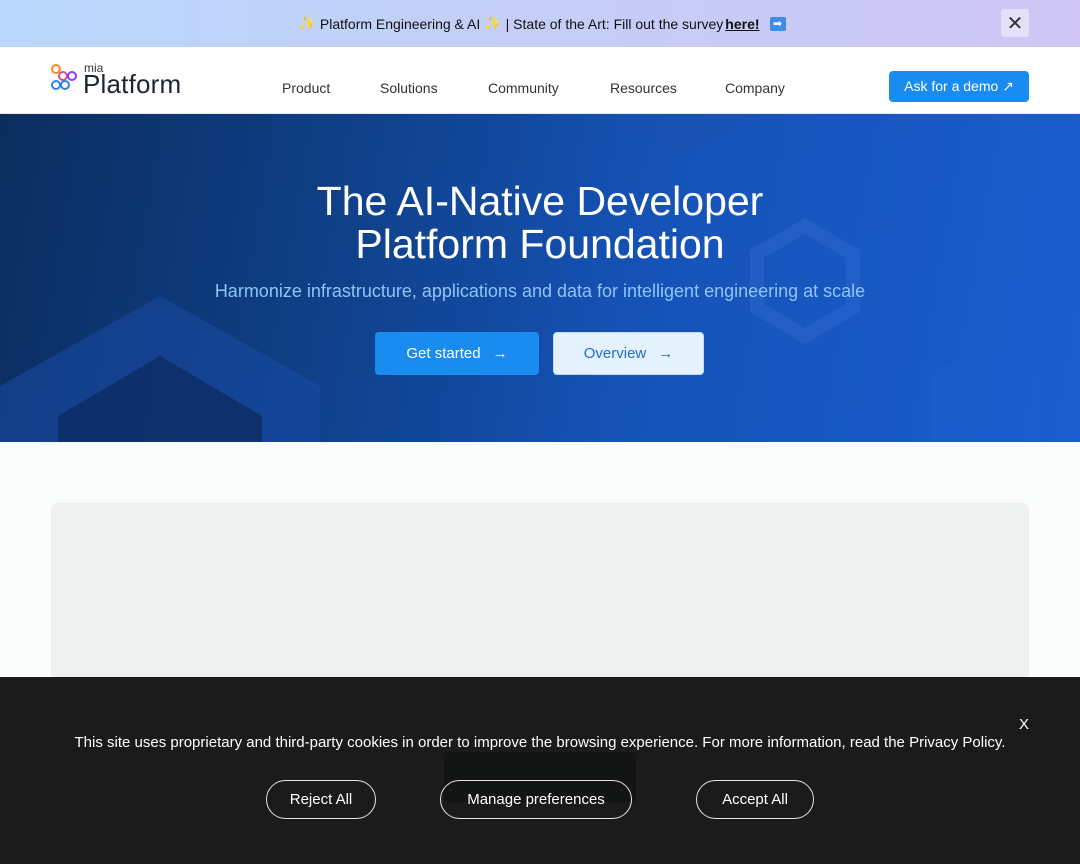 This screenshot has width=1080, height=864. Describe the element at coordinates (614, 23) in the screenshot. I see `announcement-survey-text: | State of the Art: Fill out the survey` at that location.